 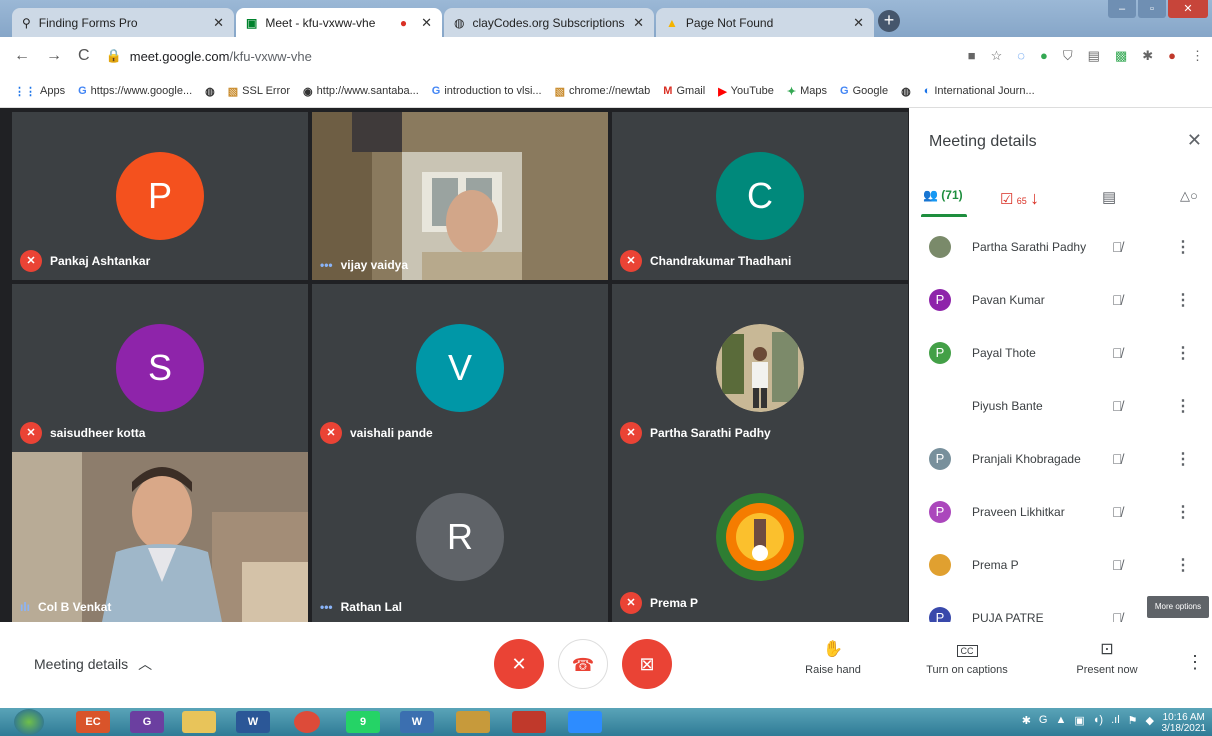 I want to click on network-icon: ◆, so click(x=1150, y=720).